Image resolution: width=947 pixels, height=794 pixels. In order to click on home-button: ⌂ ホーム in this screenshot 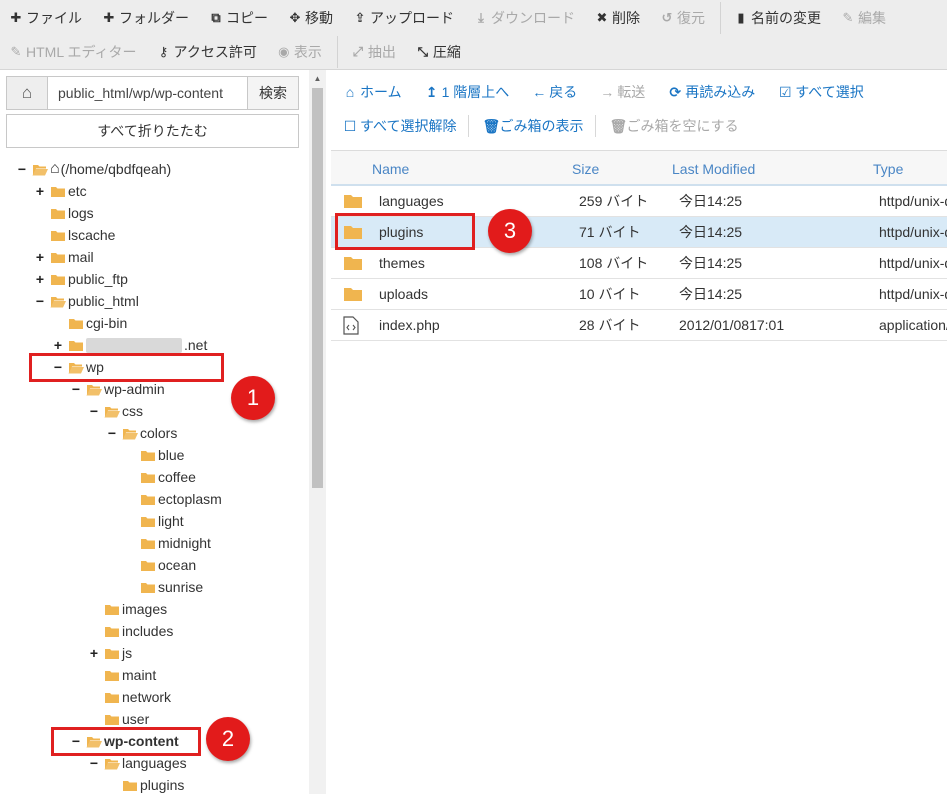, I will do `click(372, 92)`.